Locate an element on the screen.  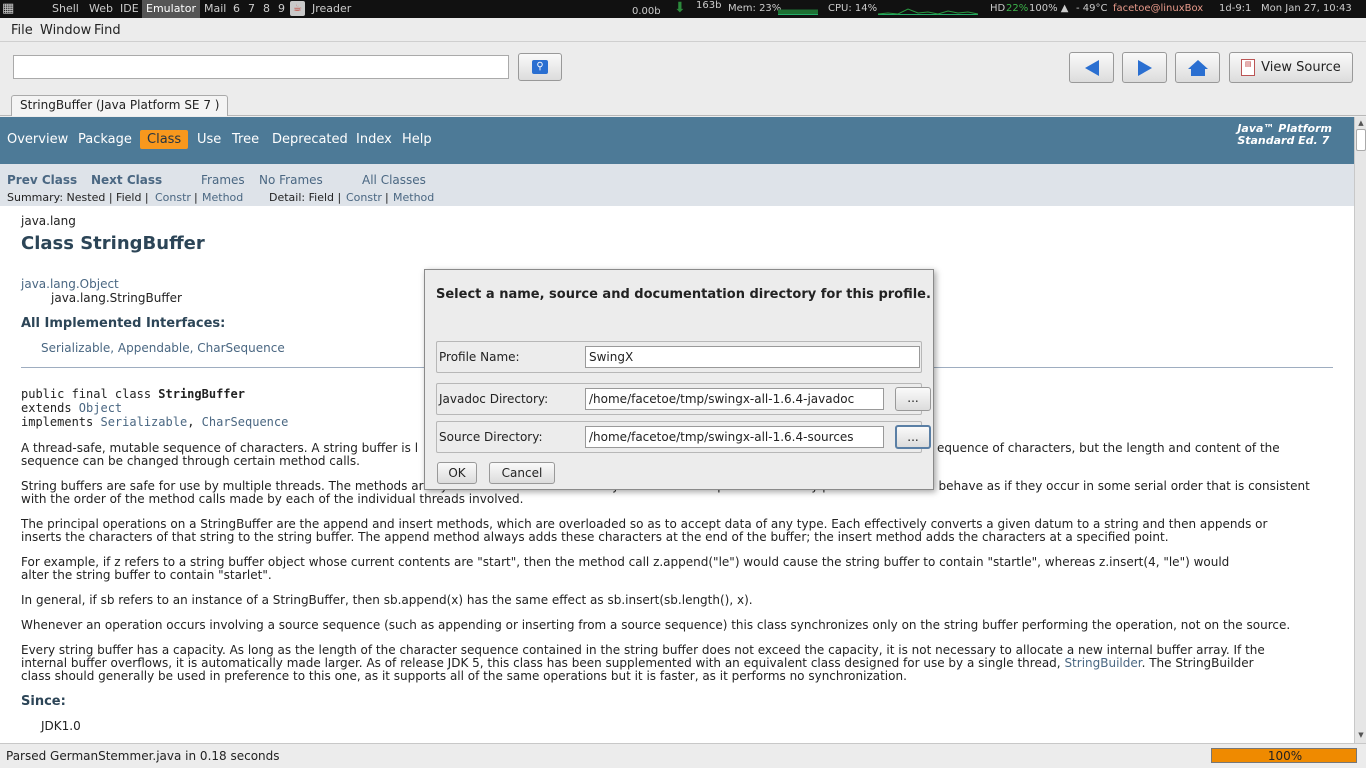
workspace-ide: IDE is located at coordinates (129, 8).